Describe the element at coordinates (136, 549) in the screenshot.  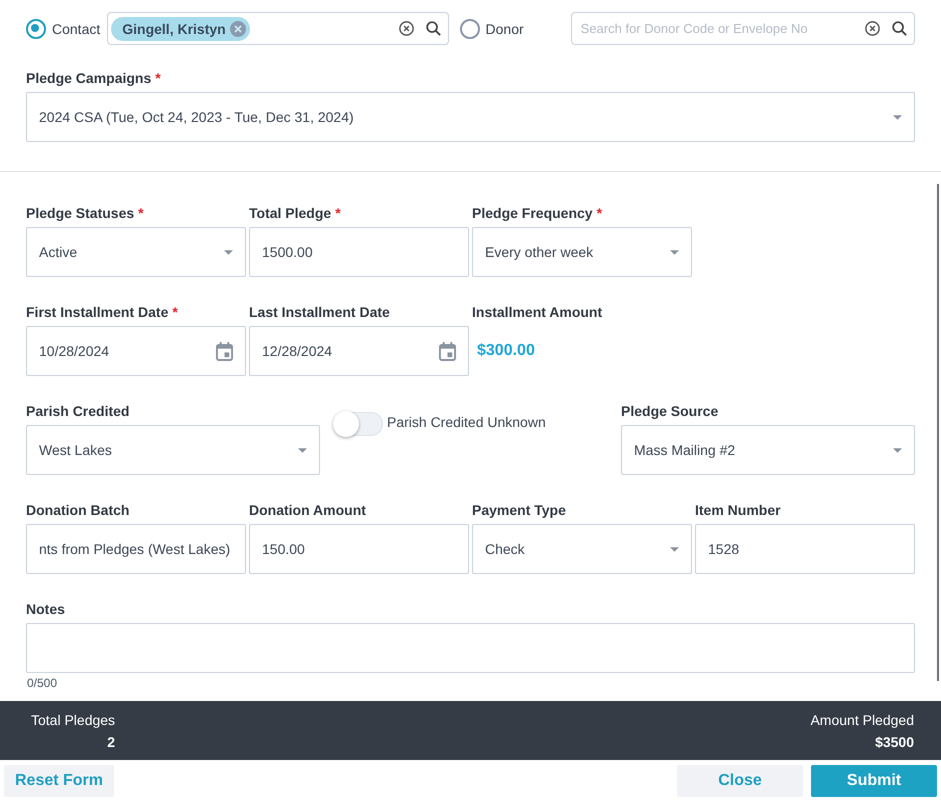
I see `input-field: nts from Pledges (West Lakes)` at that location.